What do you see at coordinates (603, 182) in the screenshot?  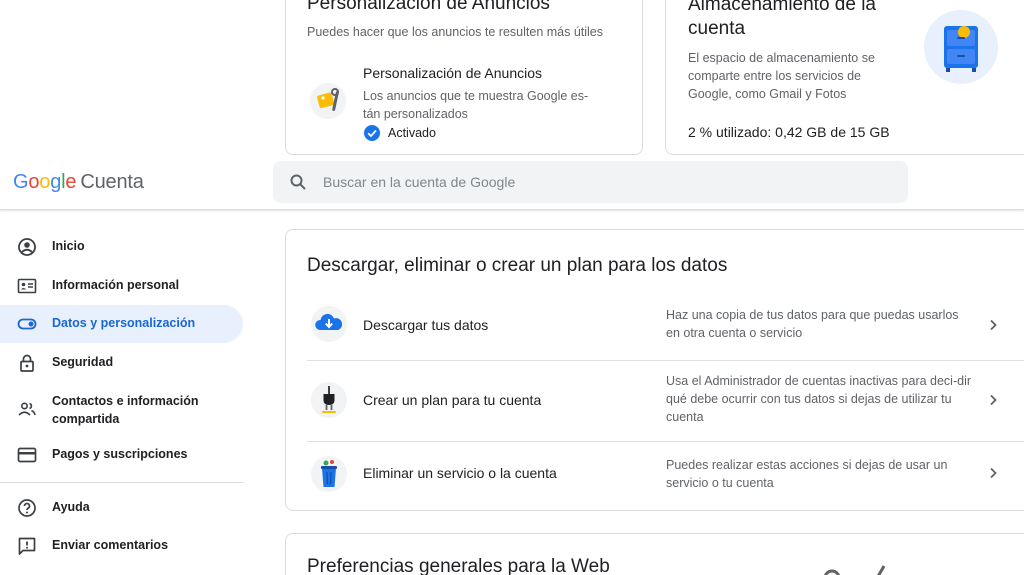 I see `search-input` at bounding box center [603, 182].